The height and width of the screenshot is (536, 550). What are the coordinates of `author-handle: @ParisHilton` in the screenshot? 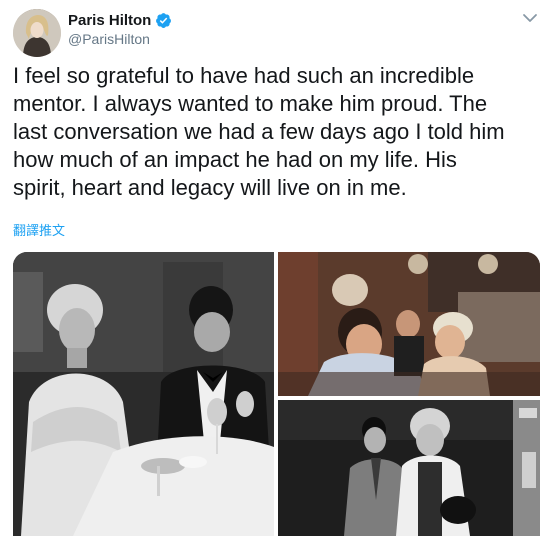 It's located at (109, 39).